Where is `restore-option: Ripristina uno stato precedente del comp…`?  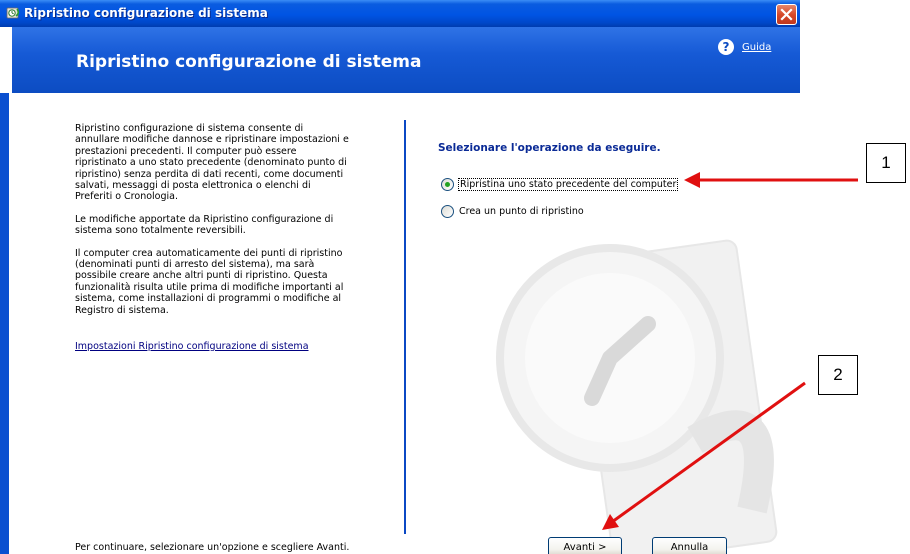
restore-option: Ripristina uno stato precedente del comp… is located at coordinates (560, 184).